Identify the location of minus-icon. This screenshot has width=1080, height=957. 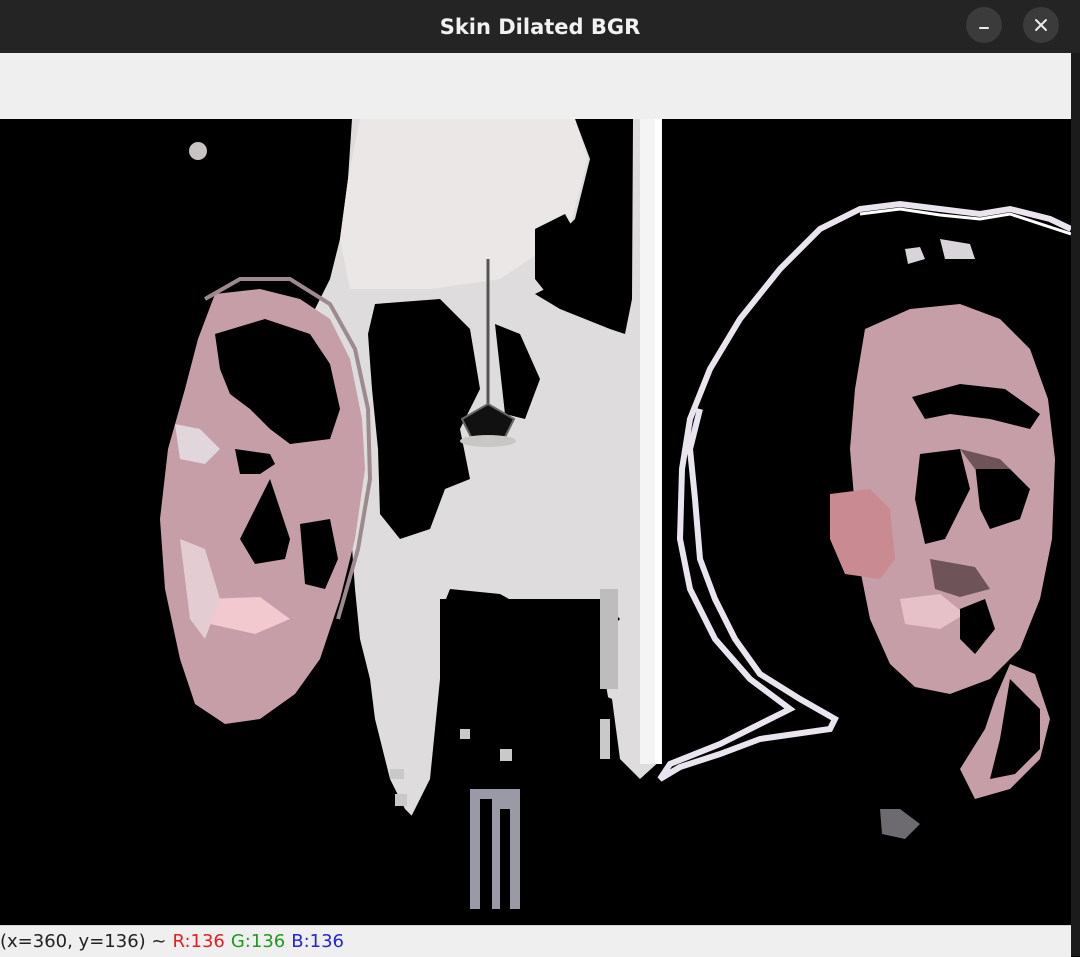
(984, 28).